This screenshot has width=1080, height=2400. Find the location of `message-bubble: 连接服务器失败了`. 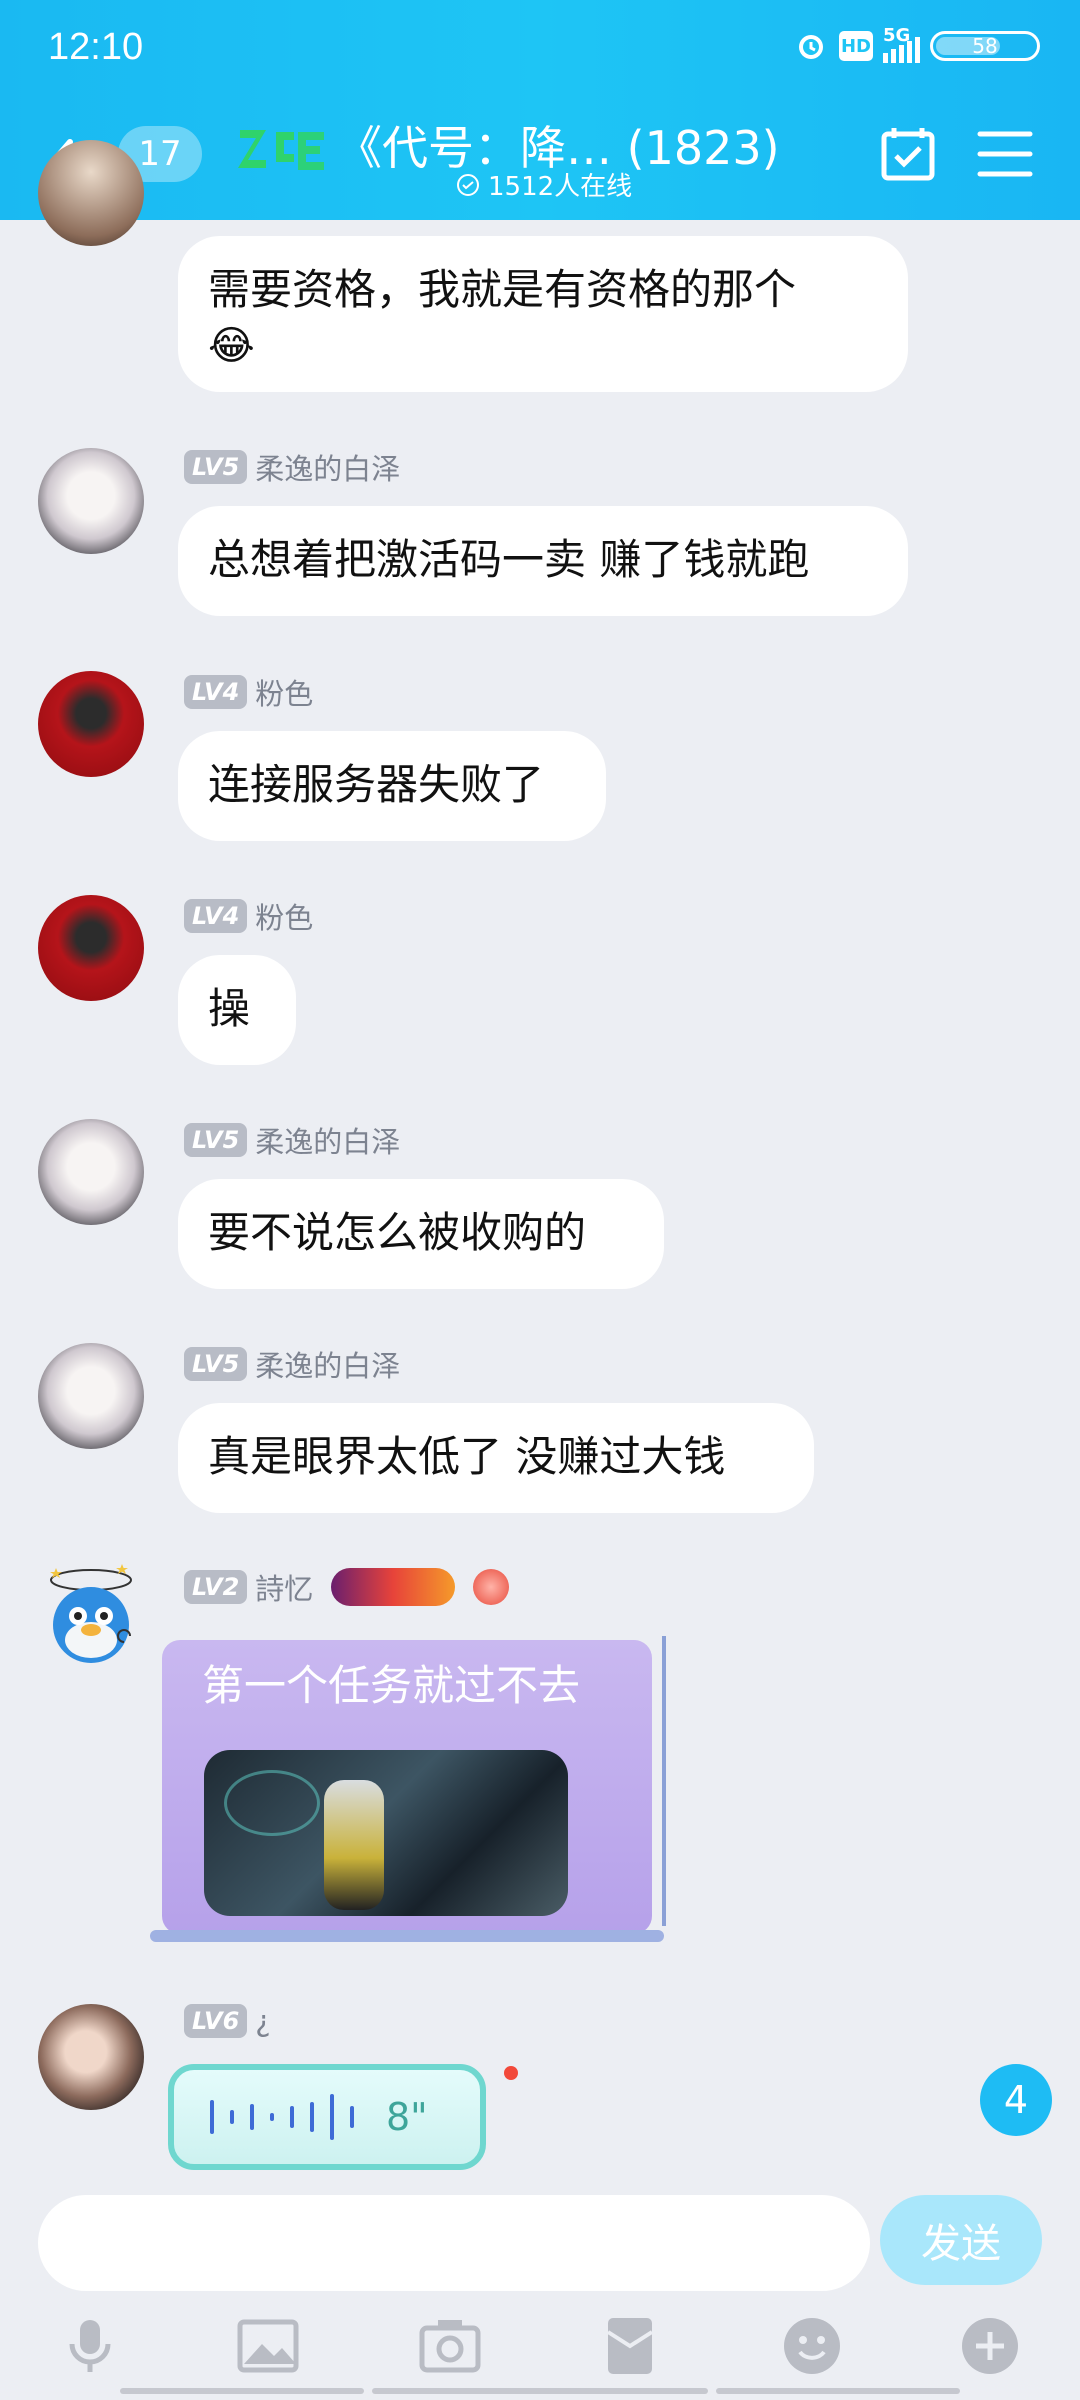

message-bubble: 连接服务器失败了 is located at coordinates (392, 786).